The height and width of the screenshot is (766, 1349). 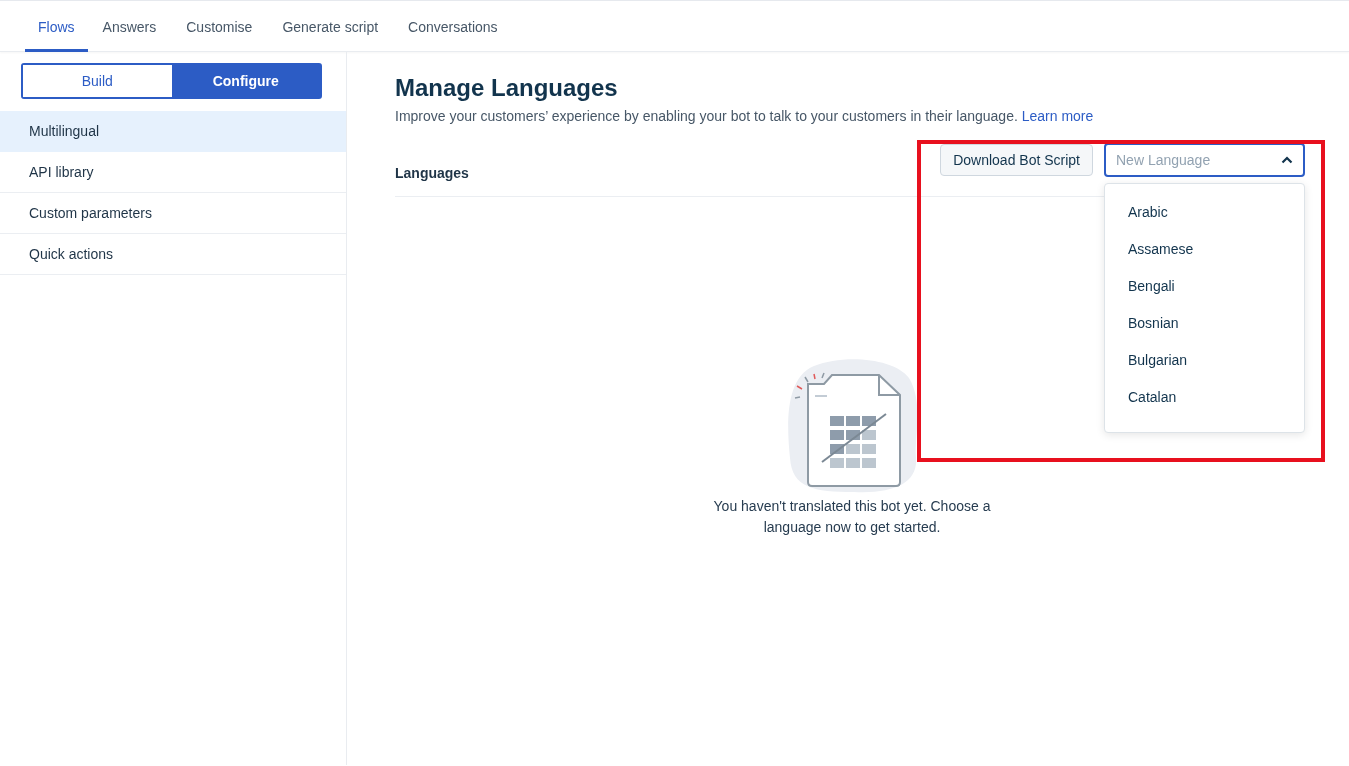 What do you see at coordinates (1204, 396) in the screenshot?
I see `dropdown-option: Catalan` at bounding box center [1204, 396].